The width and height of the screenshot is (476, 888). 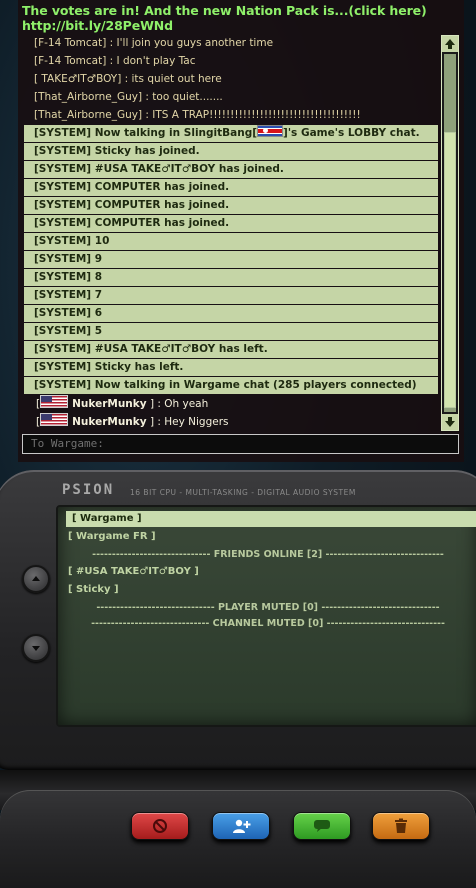 What do you see at coordinates (231, 313) in the screenshot?
I see `system-message: [SYSTEM] 6` at bounding box center [231, 313].